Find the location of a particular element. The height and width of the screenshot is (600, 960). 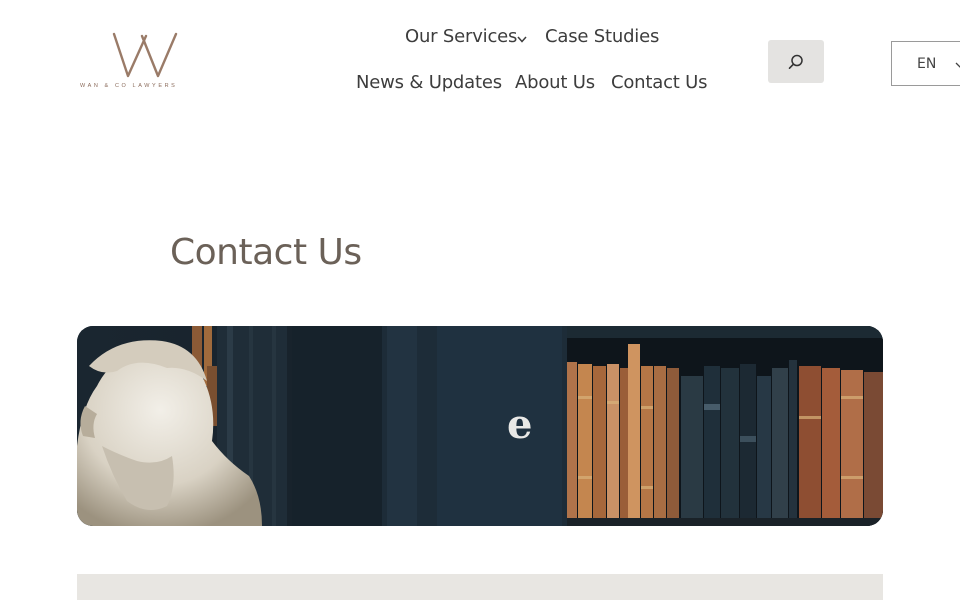

nav-case-studies: Case Studies is located at coordinates (602, 36).